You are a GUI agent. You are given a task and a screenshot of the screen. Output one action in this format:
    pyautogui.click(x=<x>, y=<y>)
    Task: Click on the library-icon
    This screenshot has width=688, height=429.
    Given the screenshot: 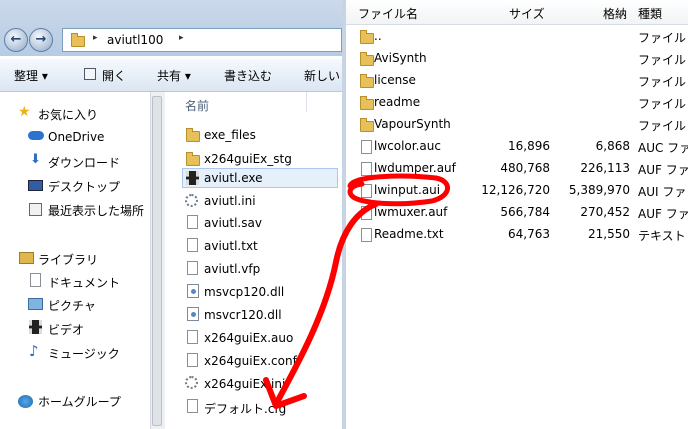 What is the action you would take?
    pyautogui.click(x=26, y=258)
    